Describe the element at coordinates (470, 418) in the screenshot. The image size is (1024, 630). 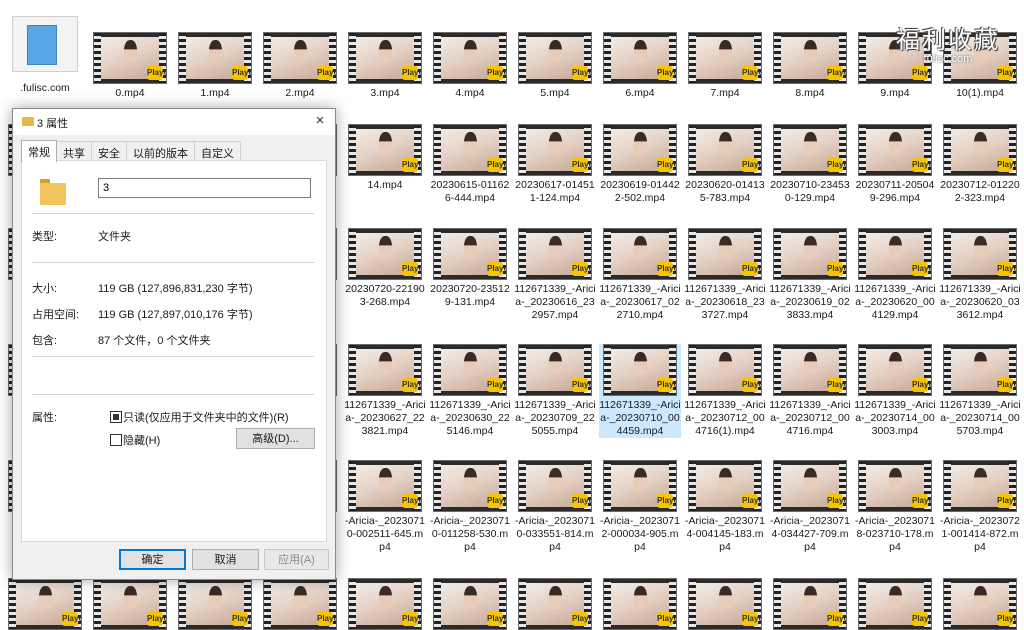
I see `file-name: 112671339_-Aricia-_20230630_225146.mp4` at that location.